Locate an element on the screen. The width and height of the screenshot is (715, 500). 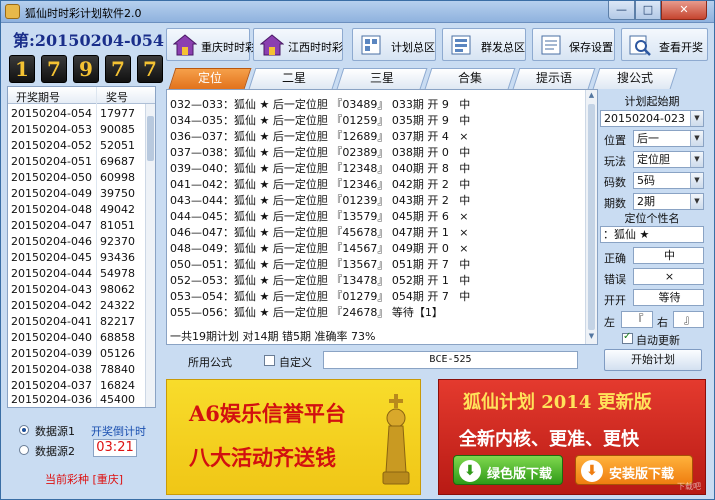
scroll-up-icon: ▲ is located at coordinates (591, 96).